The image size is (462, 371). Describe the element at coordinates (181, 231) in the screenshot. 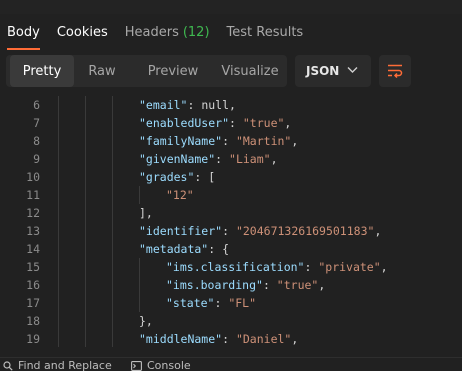

I see `json-key: "identifier"` at that location.